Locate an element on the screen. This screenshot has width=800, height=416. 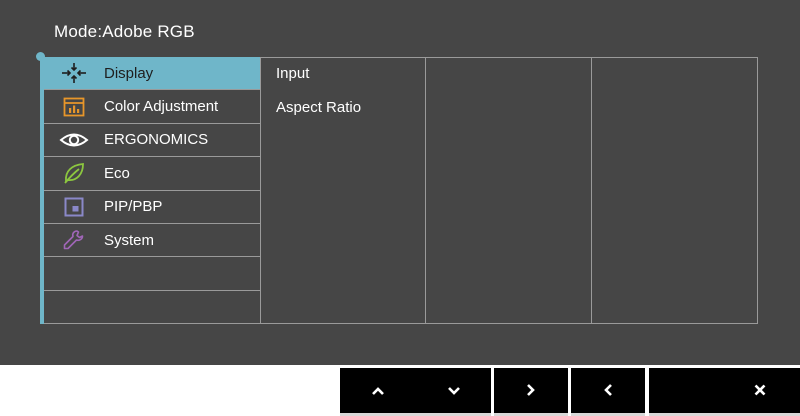
mode-value: Adobe RGB is located at coordinates (148, 31).